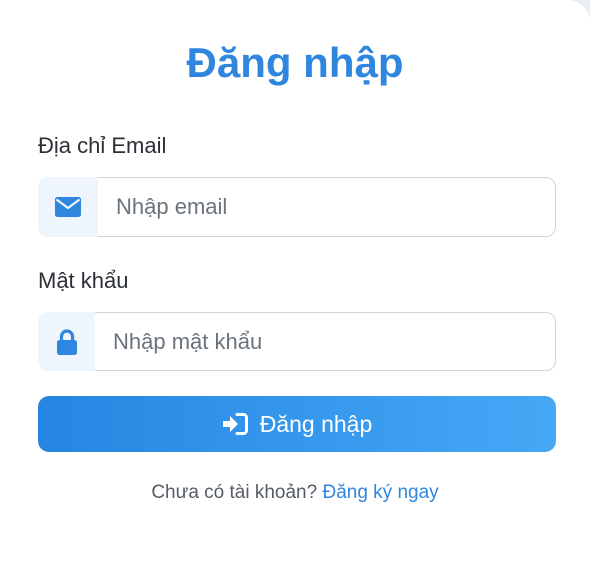 This screenshot has height=567, width=590. What do you see at coordinates (327, 207) in the screenshot?
I see `email-input` at bounding box center [327, 207].